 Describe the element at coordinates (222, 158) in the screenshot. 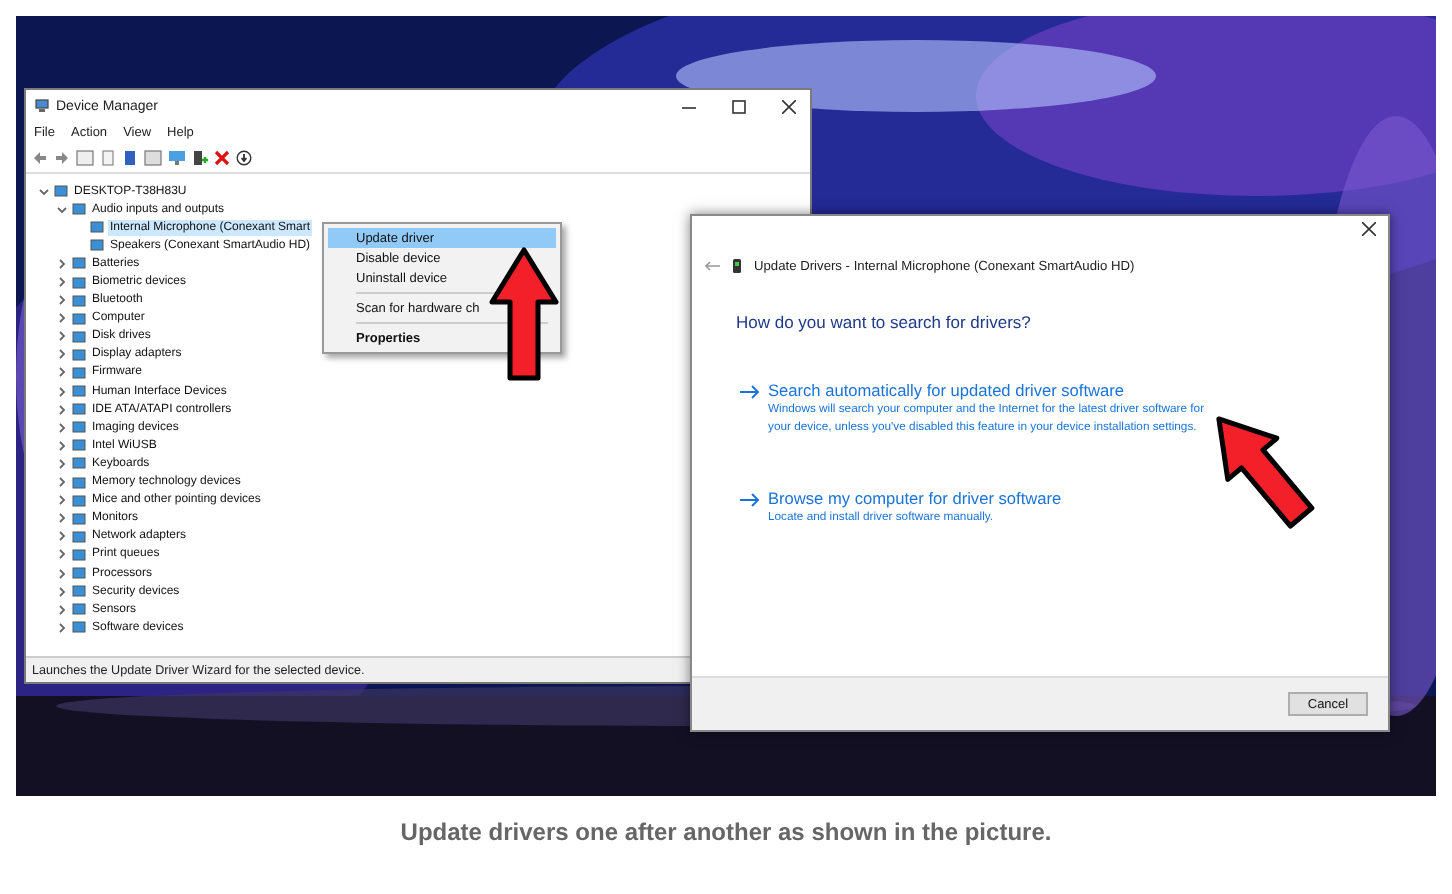

I see `delete-icon` at that location.